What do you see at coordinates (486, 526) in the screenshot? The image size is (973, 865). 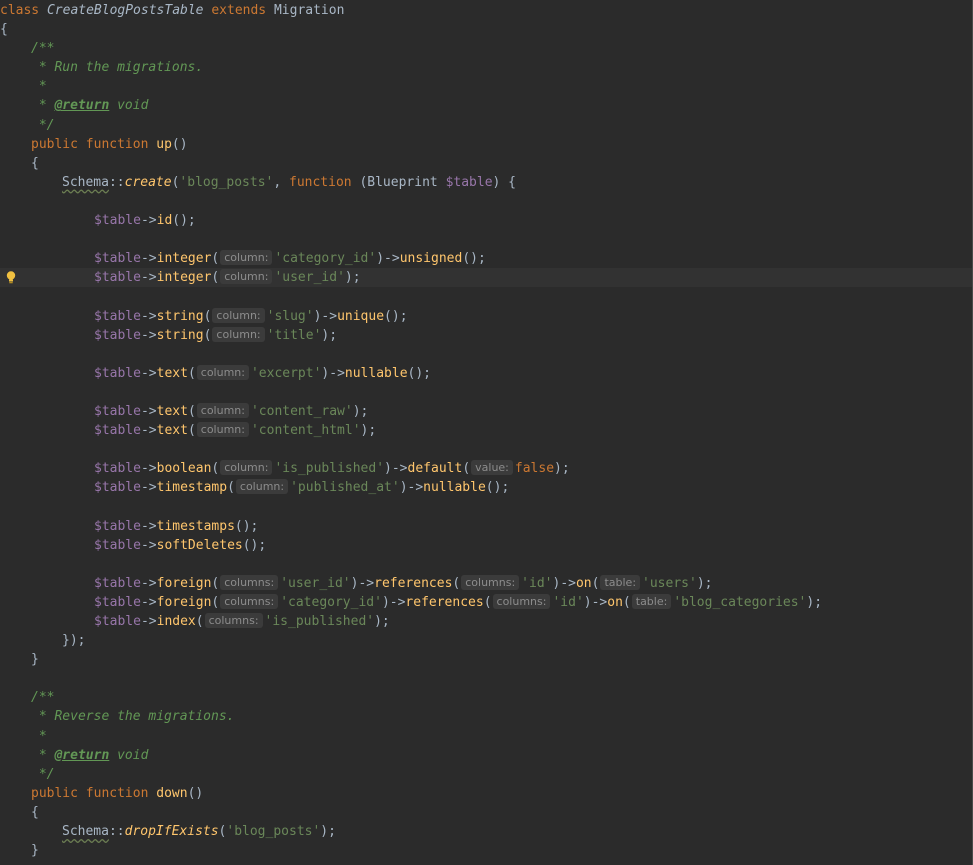 I see `code-line: $table->timestamps();` at bounding box center [486, 526].